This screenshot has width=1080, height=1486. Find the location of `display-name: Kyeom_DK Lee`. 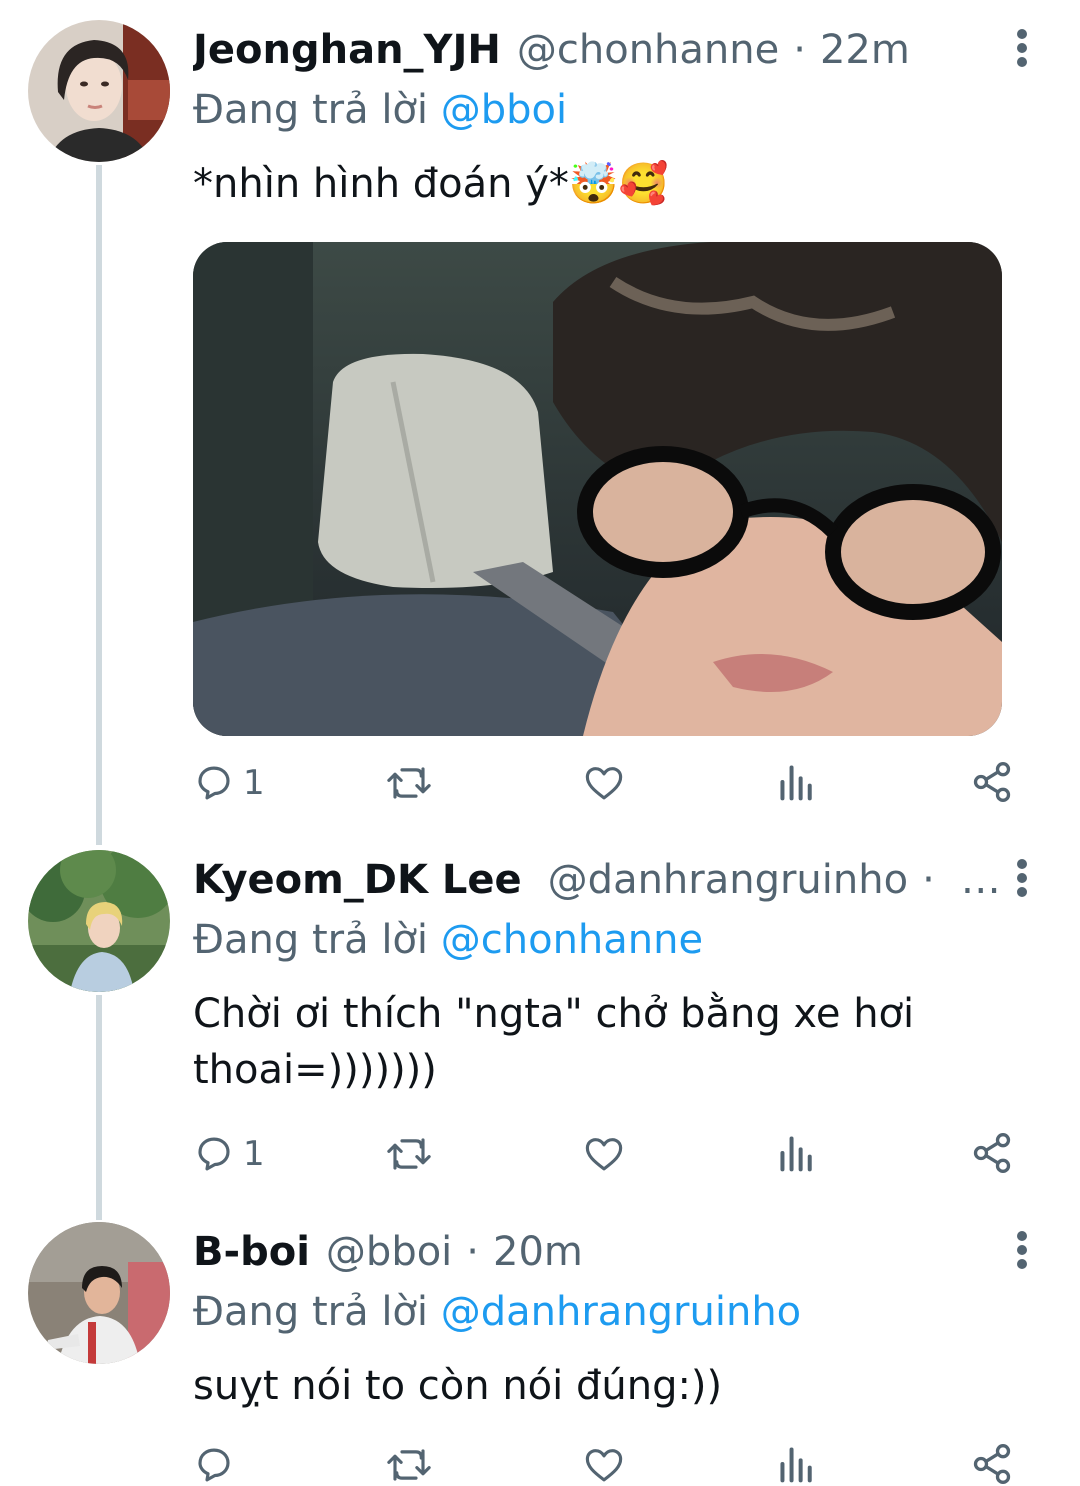

display-name: Kyeom_DK Lee is located at coordinates (357, 880).